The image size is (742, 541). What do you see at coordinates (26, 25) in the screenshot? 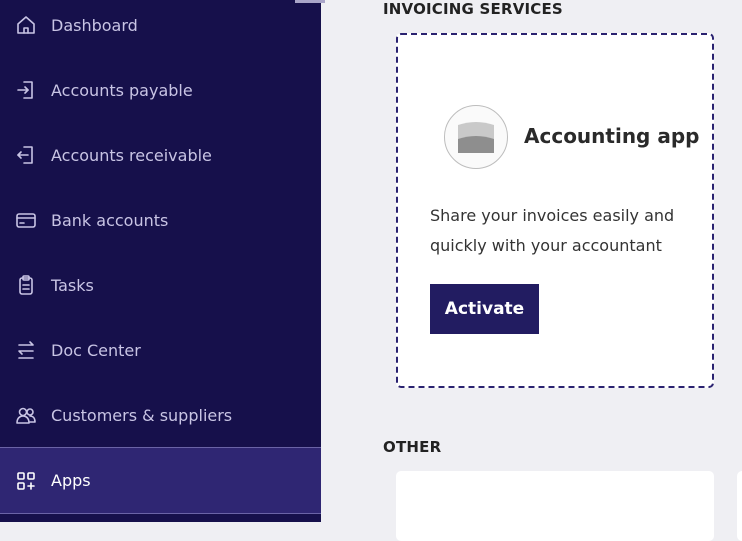
I see `home-icon` at bounding box center [26, 25].